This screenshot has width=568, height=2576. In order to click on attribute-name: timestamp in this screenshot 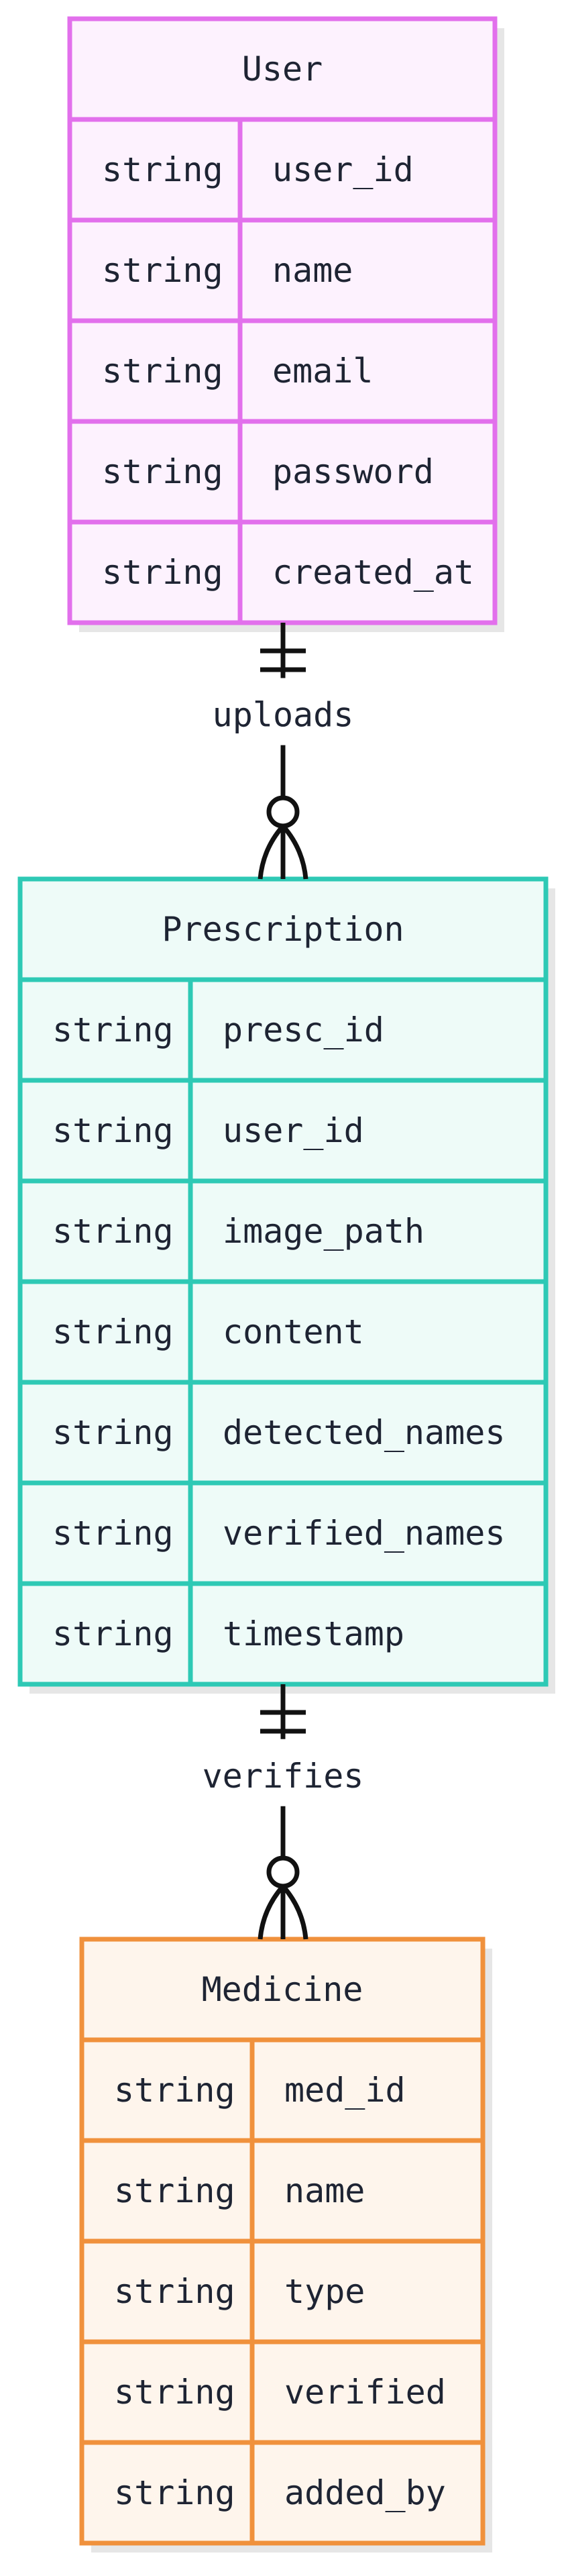, I will do `click(313, 1633)`.